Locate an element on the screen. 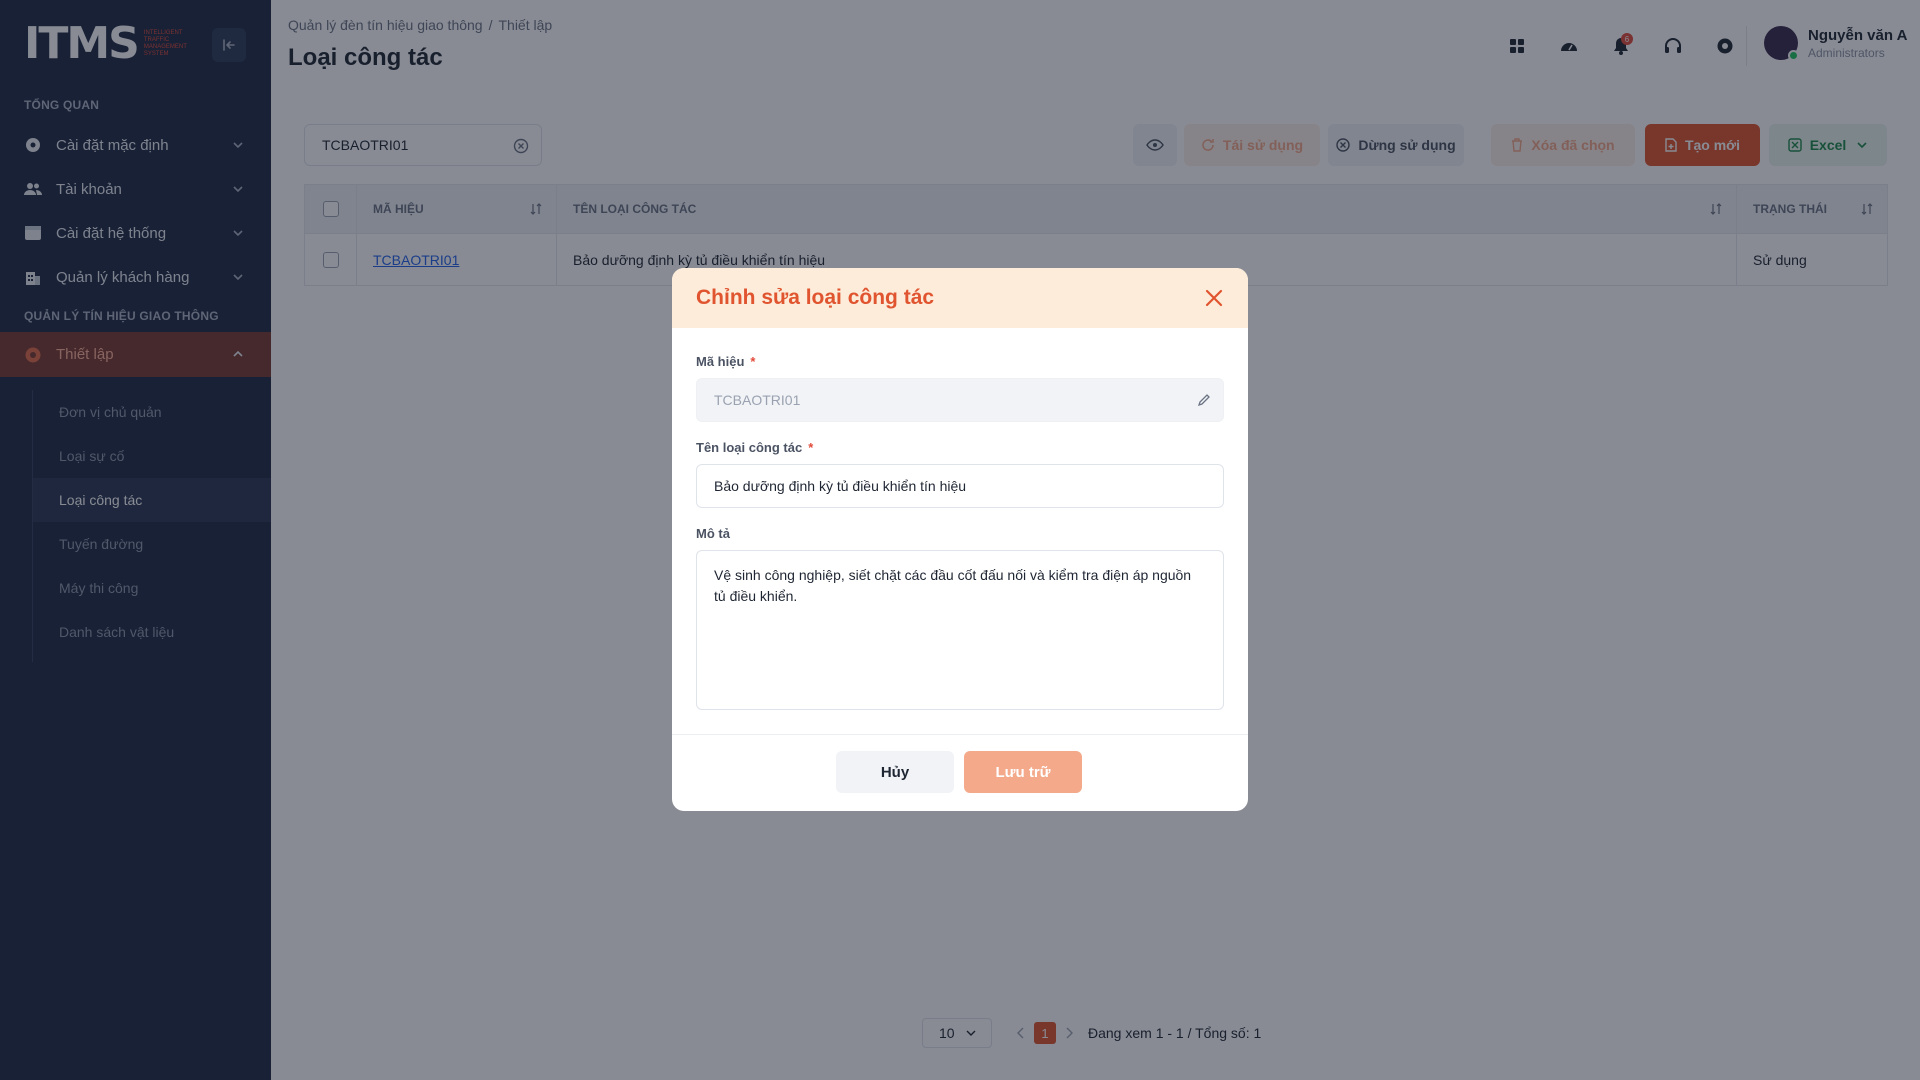 This screenshot has height=1080, width=1920. dialog-footer: Hủy Lưu trữ is located at coordinates (960, 772).